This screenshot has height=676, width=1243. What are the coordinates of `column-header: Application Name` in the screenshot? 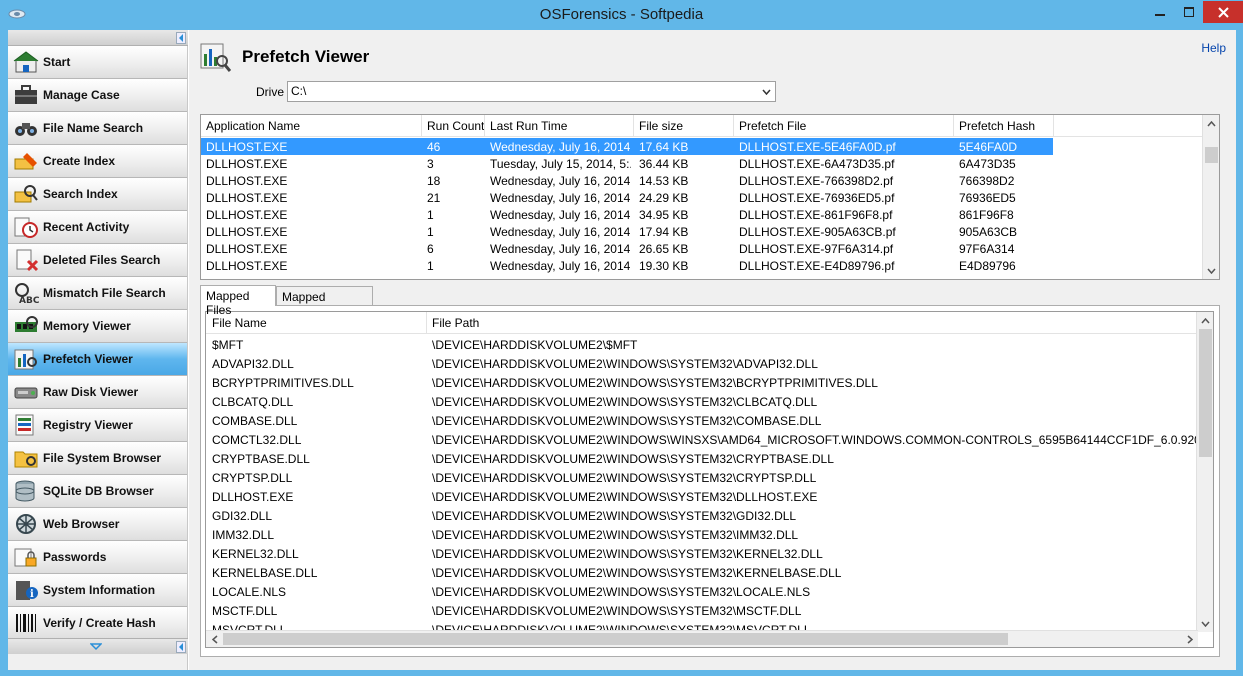 It's located at (253, 126).